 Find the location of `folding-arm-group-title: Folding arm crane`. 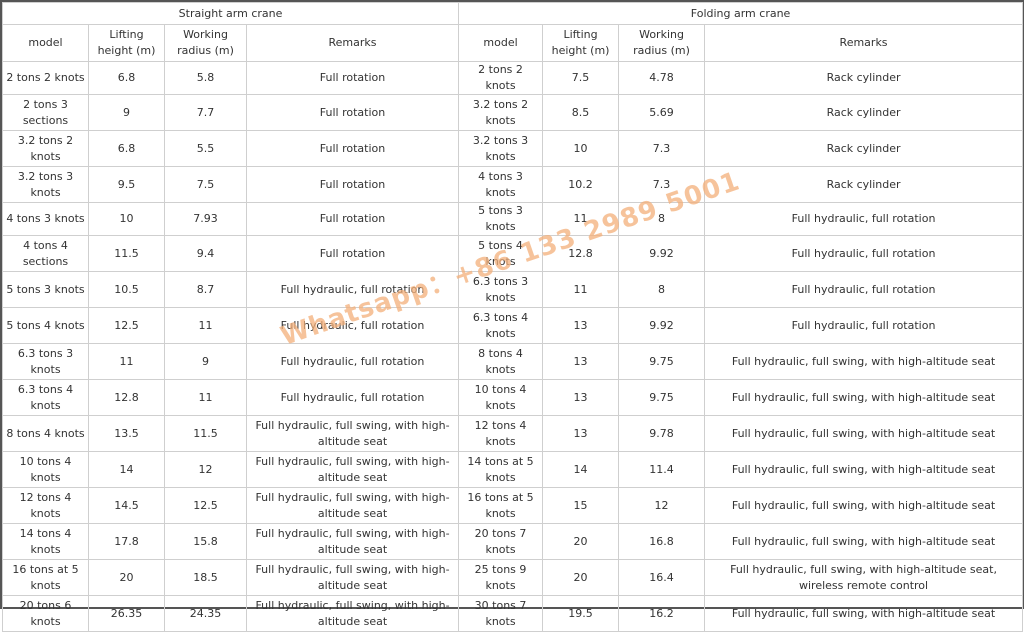

folding-arm-group-title: Folding arm crane is located at coordinates (741, 13).